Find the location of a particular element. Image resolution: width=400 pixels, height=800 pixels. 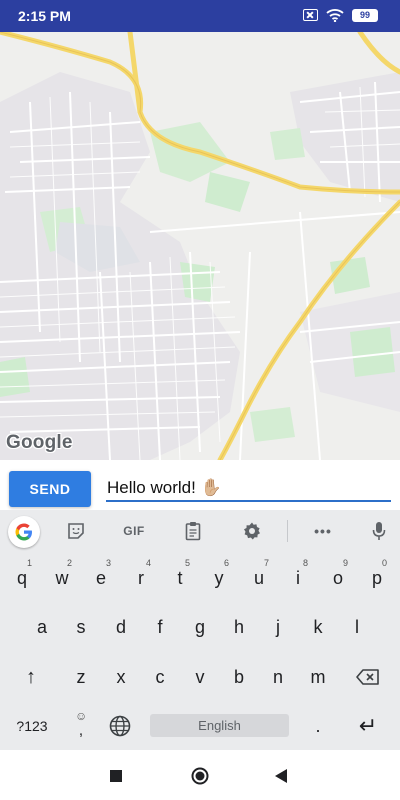

backspace-icon is located at coordinates (367, 677).